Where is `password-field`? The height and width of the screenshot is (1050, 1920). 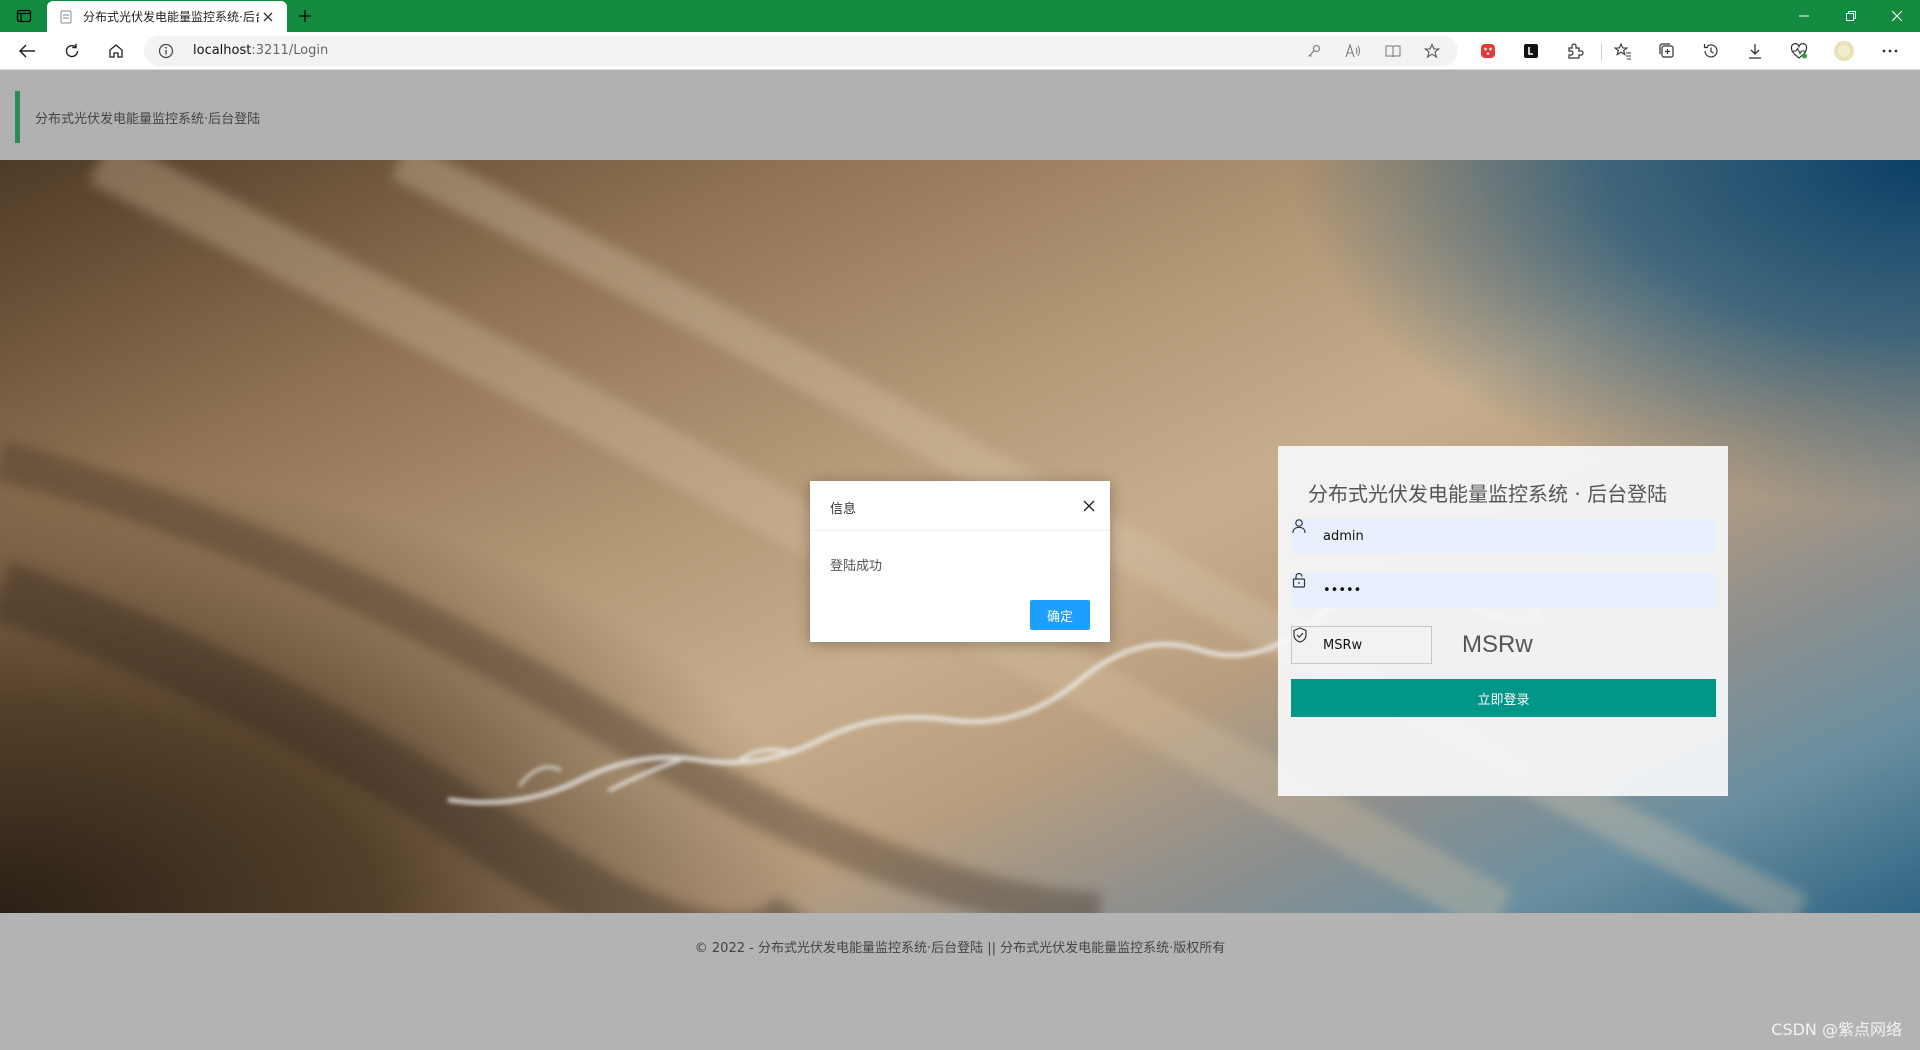
password-field is located at coordinates (1503, 590).